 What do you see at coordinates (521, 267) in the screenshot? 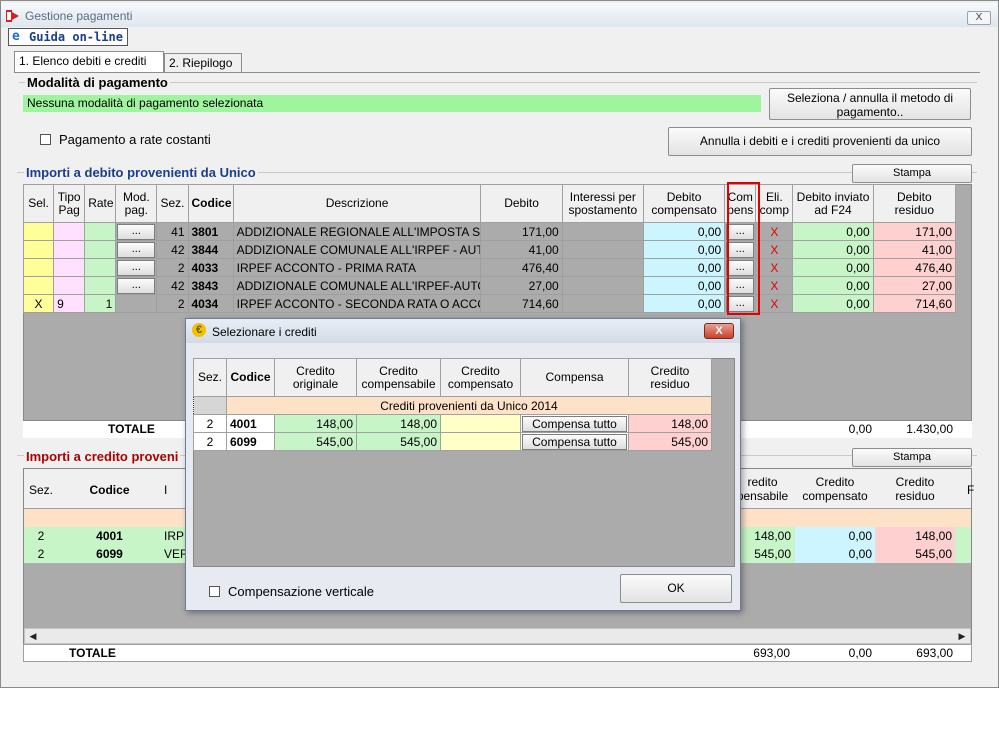
I see `cell-debito: 476,40` at bounding box center [521, 267].